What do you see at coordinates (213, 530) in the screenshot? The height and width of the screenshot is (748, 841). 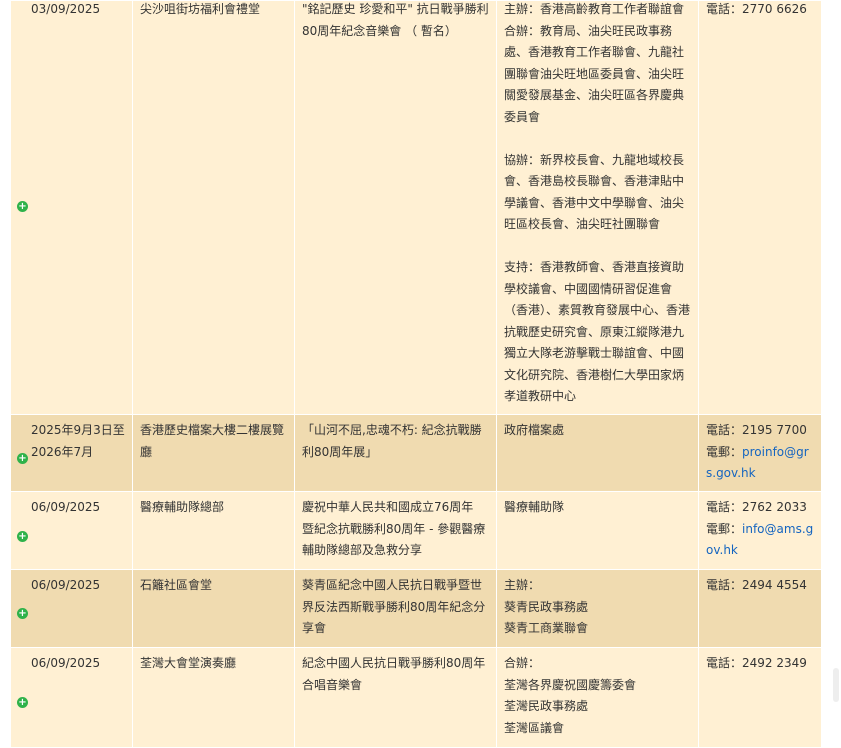 I see `venue-cell: 醫療輔助隊總部` at bounding box center [213, 530].